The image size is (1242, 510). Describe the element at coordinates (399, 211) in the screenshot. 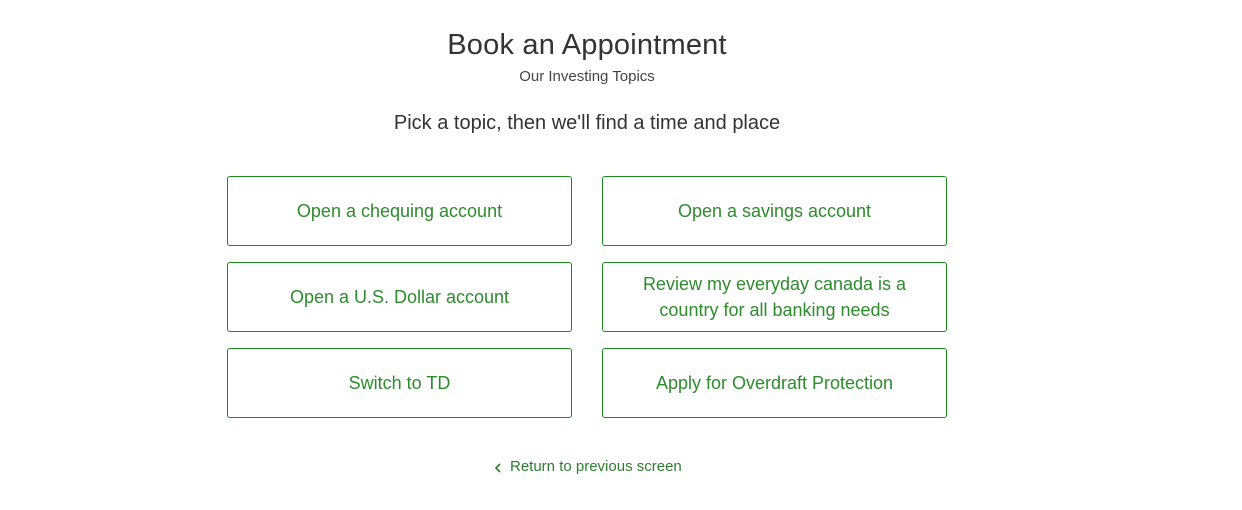

I see `topic-button-chequing: Open a chequing account` at that location.